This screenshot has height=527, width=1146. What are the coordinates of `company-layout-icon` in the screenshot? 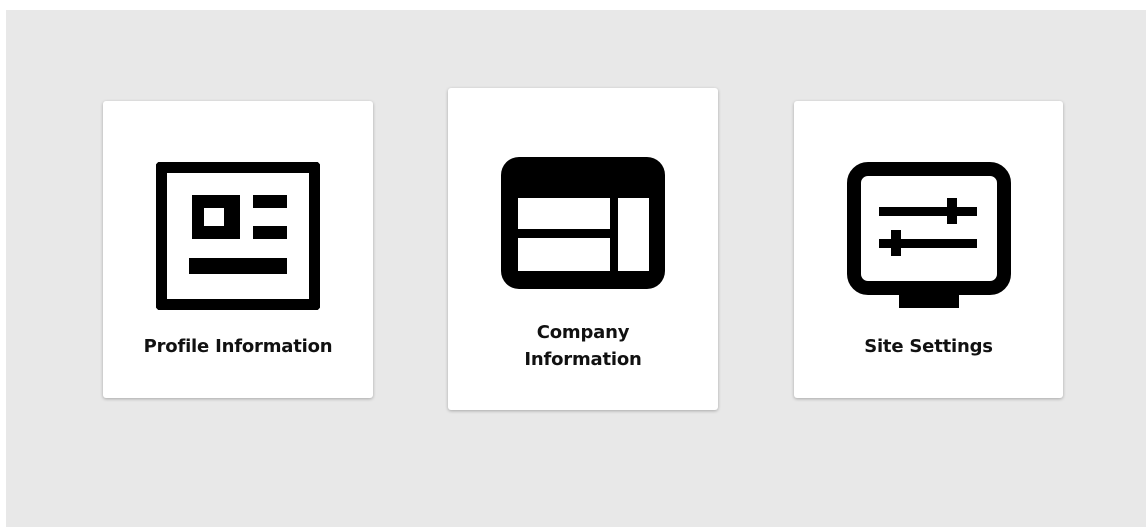 It's located at (583, 223).